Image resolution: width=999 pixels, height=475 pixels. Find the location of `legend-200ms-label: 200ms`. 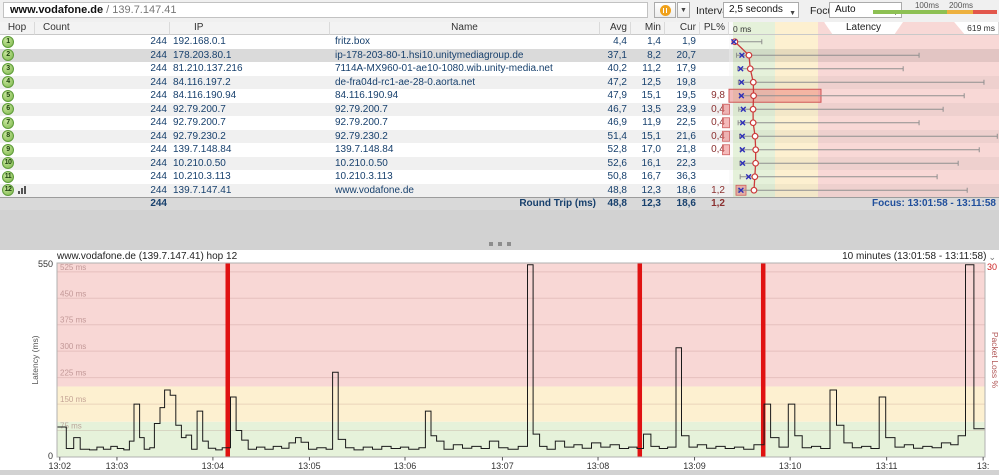

legend-200ms-label: 200ms is located at coordinates (960, 5).